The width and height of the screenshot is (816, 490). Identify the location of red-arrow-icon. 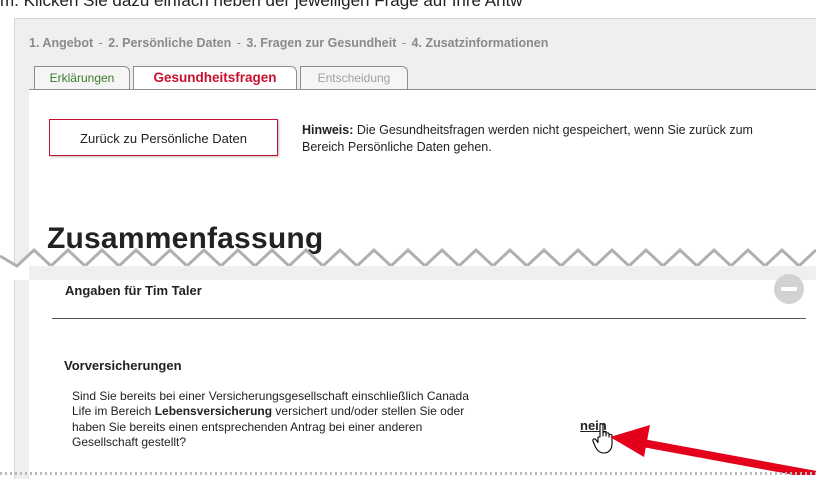
(713, 450).